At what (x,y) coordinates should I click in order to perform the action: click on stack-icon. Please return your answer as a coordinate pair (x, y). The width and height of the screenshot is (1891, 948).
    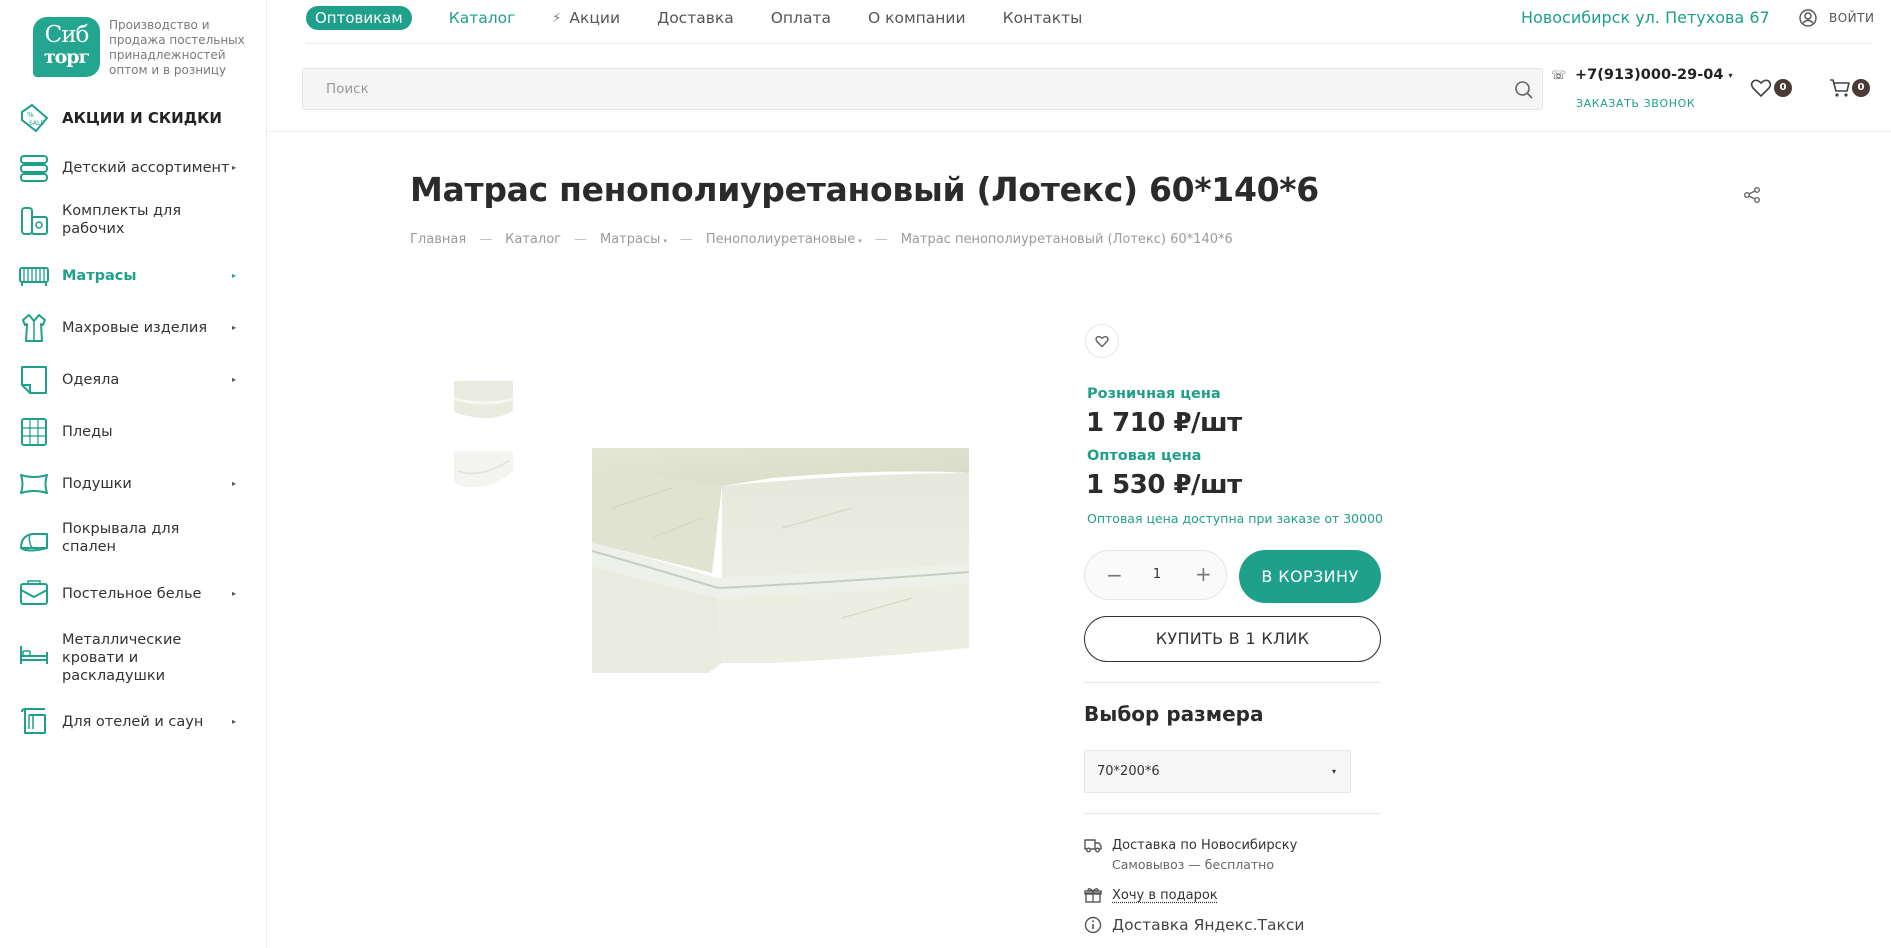
    Looking at the image, I should click on (34, 168).